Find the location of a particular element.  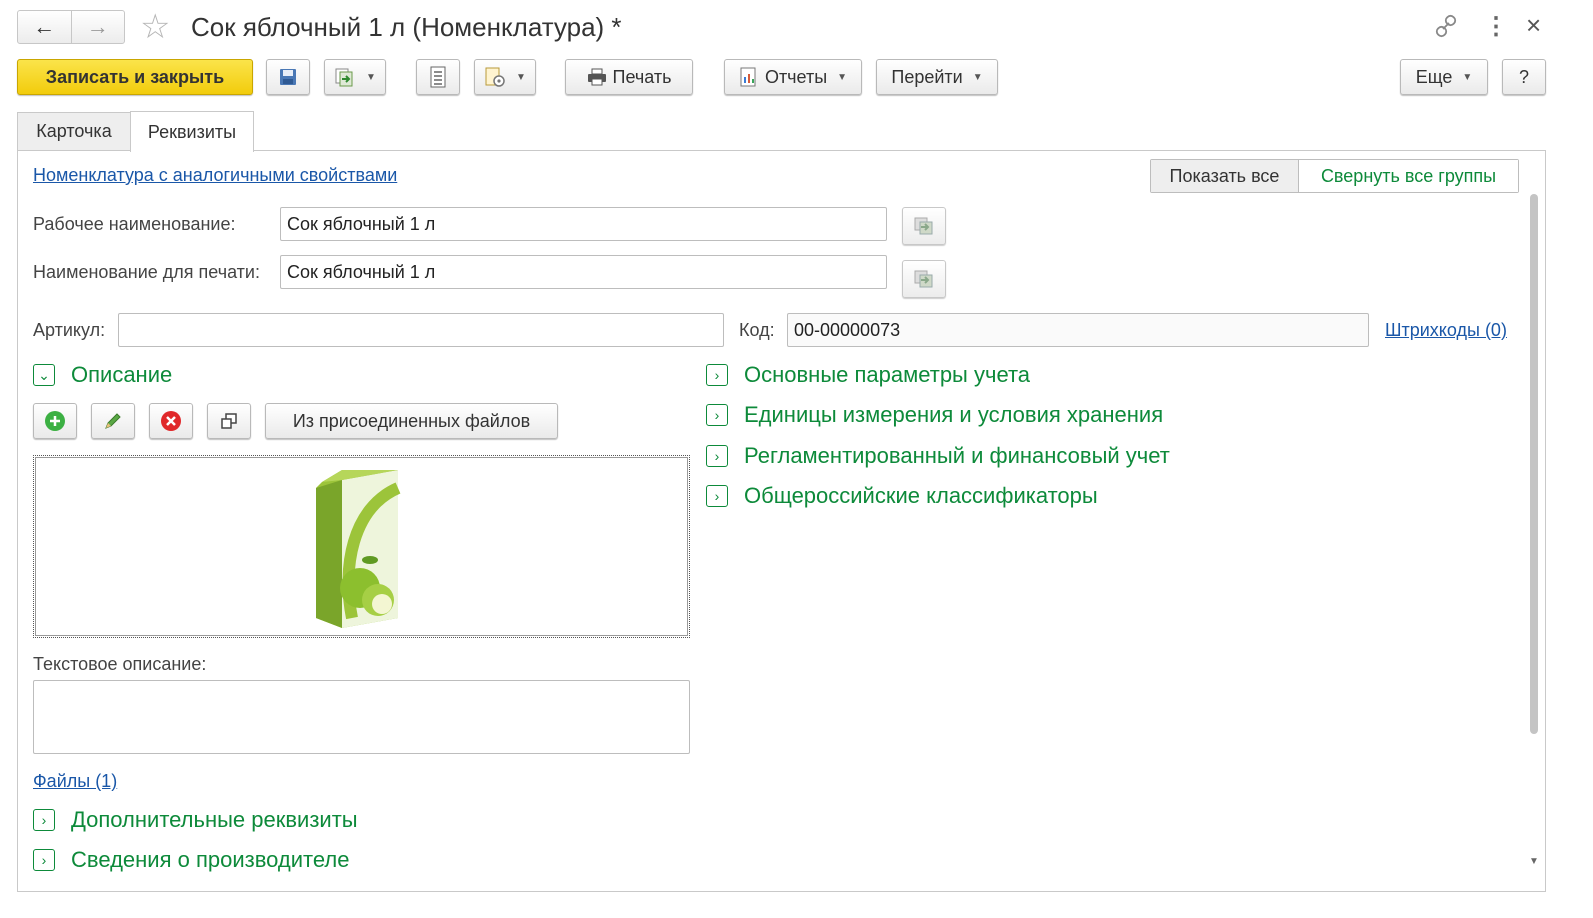

nav-group: ← → is located at coordinates (71, 27).